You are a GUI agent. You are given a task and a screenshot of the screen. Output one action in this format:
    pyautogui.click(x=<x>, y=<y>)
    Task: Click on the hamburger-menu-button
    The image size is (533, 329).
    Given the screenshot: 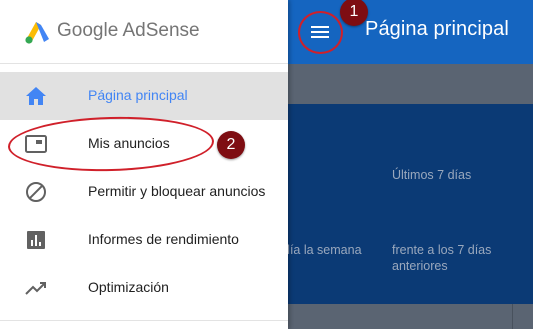 What is the action you would take?
    pyautogui.click(x=320, y=32)
    